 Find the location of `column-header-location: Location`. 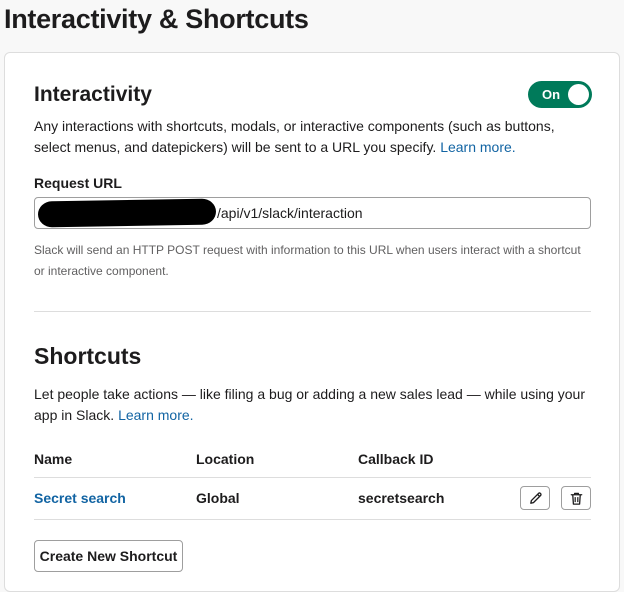

column-header-location: Location is located at coordinates (225, 459).